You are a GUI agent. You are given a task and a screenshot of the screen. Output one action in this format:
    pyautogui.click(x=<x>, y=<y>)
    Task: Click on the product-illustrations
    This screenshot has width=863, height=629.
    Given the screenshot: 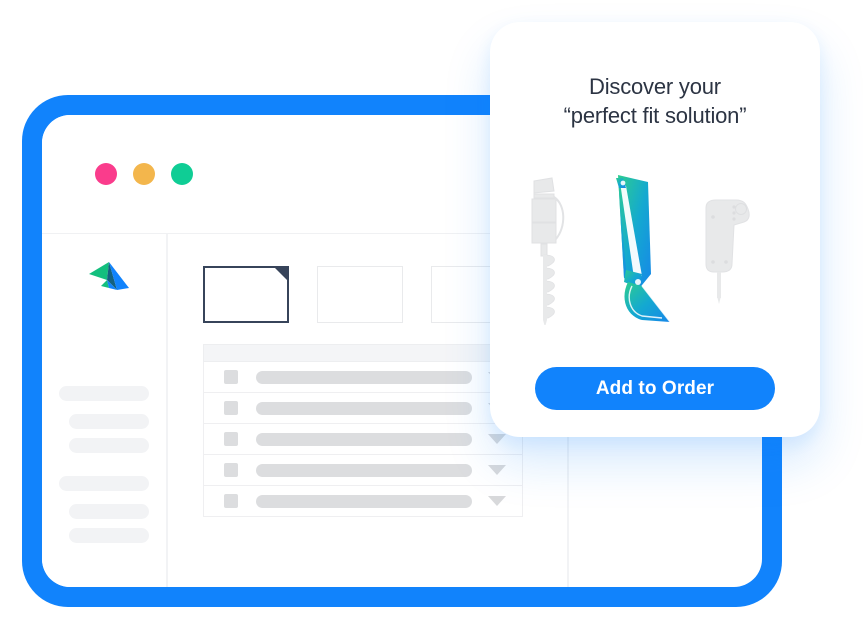 What is the action you would take?
    pyautogui.click(x=655, y=257)
    